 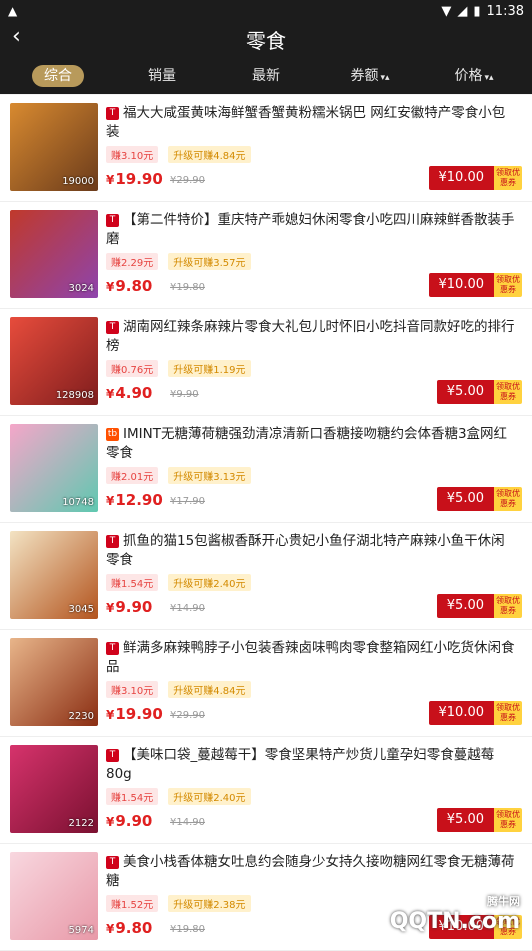 I want to click on product-title: T湖南网红辣条麻辣片零食大礼包儿时怀旧小吃抖音同款好吃的排行榜, so click(x=312, y=337).